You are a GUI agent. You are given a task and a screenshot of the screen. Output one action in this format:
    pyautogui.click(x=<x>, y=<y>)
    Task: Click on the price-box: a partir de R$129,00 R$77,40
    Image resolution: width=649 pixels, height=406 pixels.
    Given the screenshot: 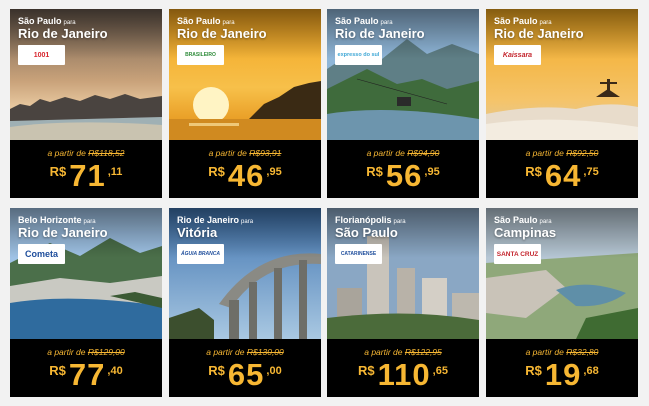 What is the action you would take?
    pyautogui.click(x=86, y=368)
    